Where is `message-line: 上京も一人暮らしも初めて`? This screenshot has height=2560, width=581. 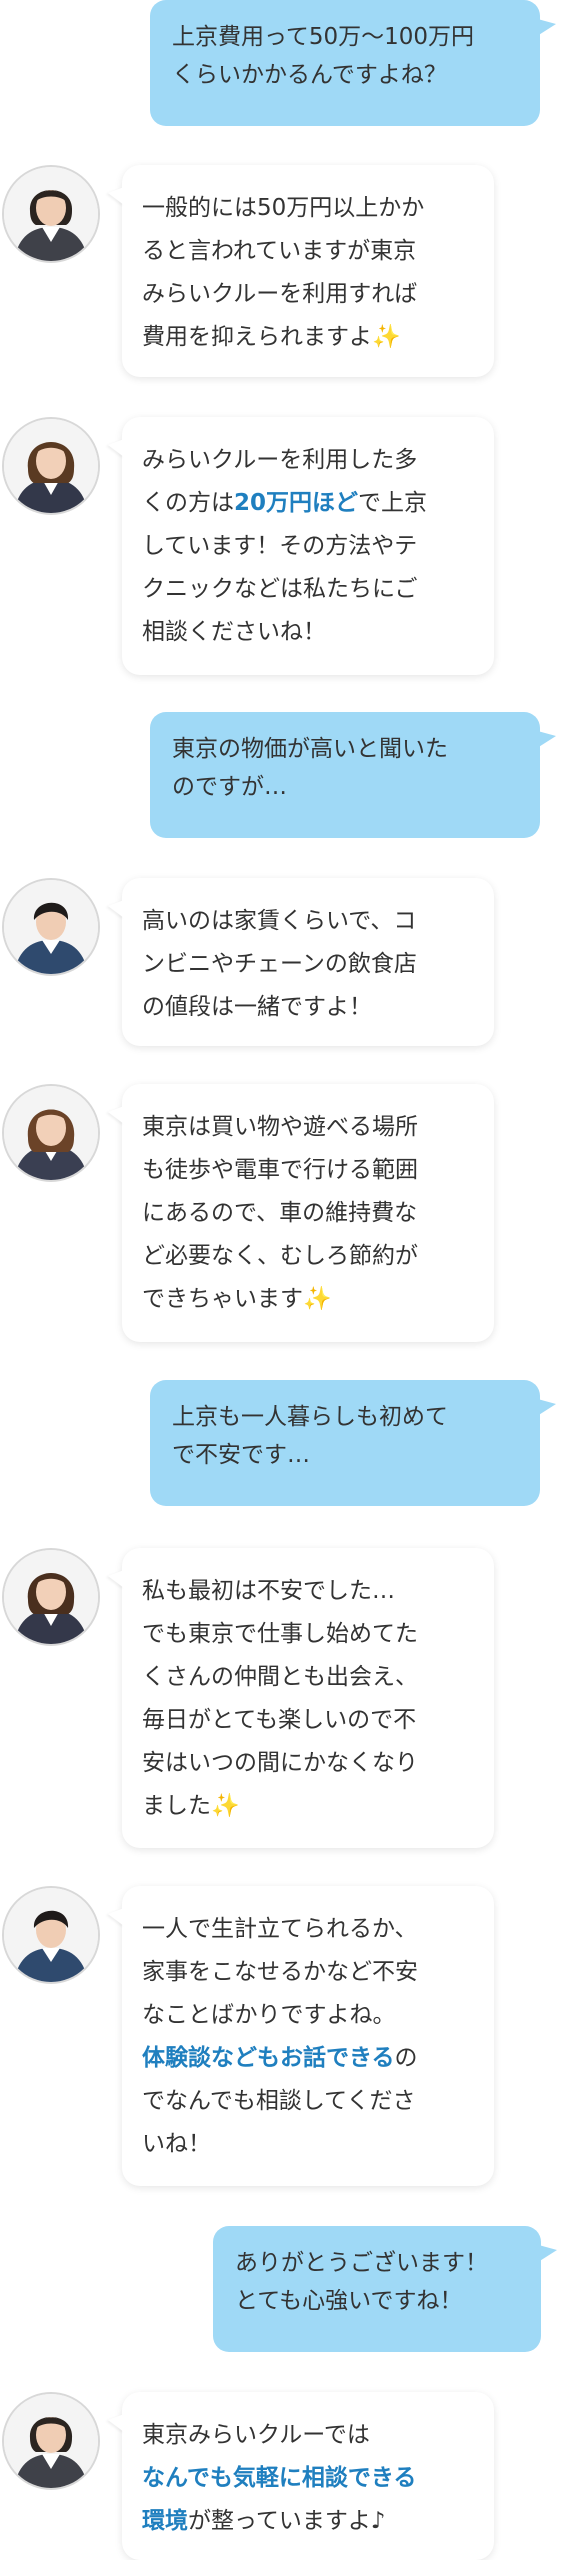
message-line: 上京も一人暮らしも初めて is located at coordinates (310, 1417).